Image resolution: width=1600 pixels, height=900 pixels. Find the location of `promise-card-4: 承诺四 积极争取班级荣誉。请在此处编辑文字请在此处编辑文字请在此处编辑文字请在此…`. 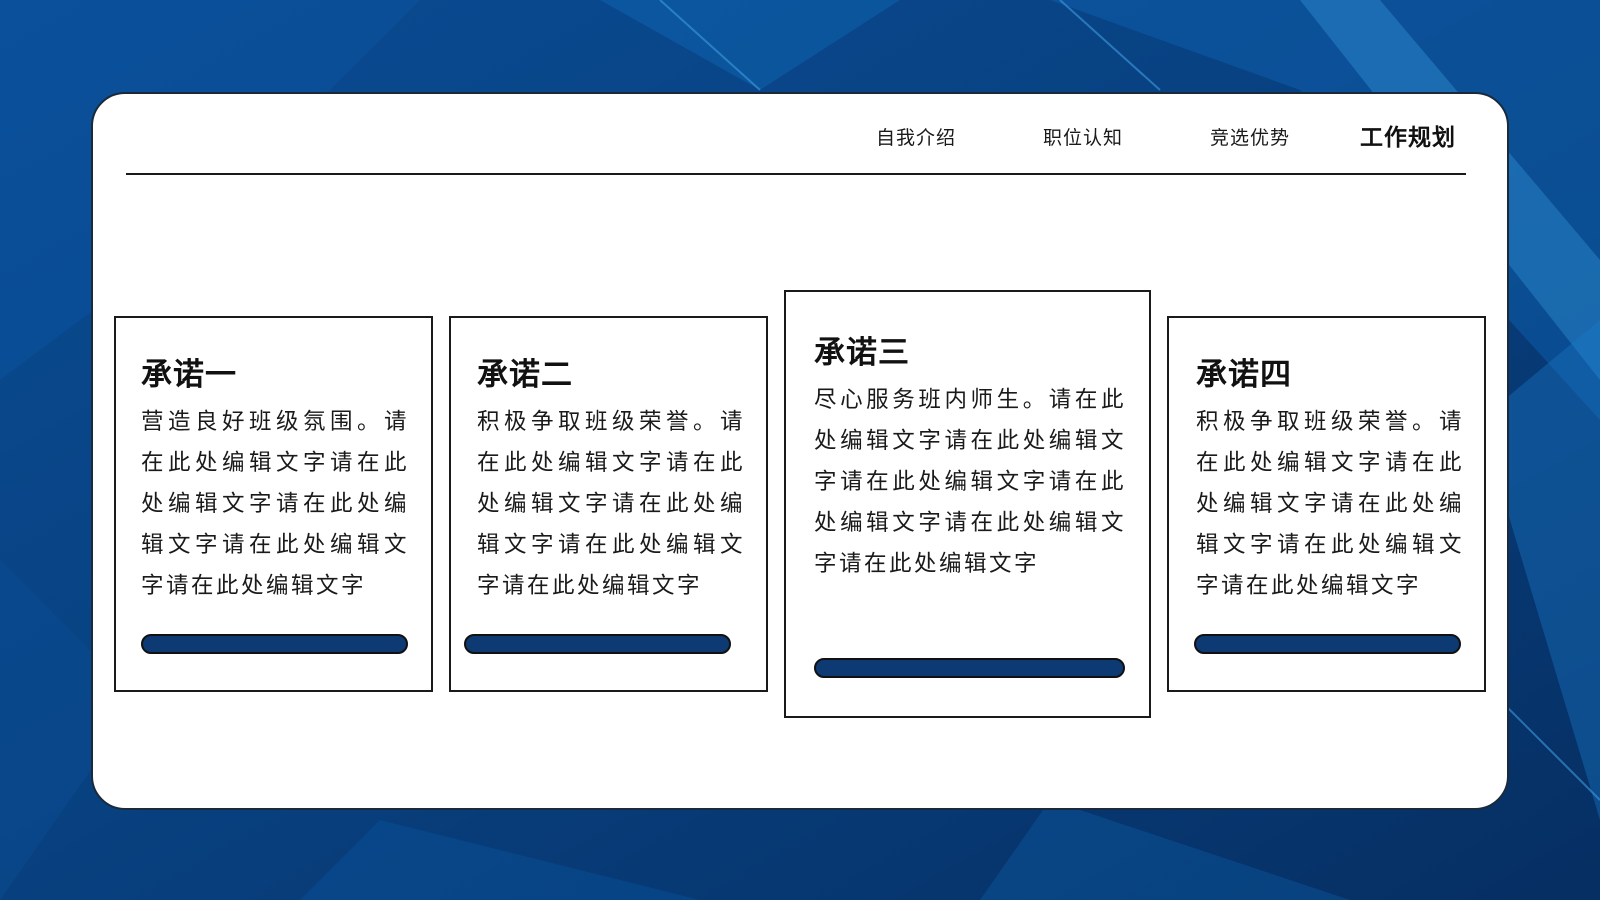

promise-card-4: 承诺四 积极争取班级荣誉。请在此处编辑文字请在此处编辑文字请在此处编辑文字请在此… is located at coordinates (1326, 504).